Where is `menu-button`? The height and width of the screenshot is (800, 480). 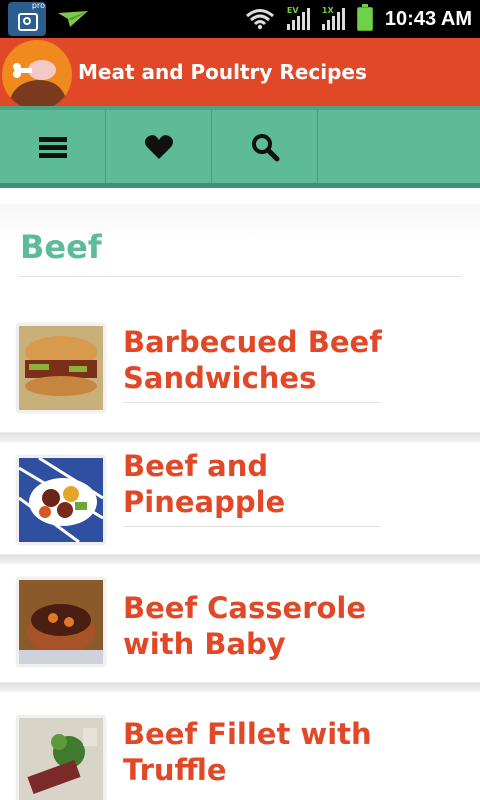
menu-button is located at coordinates (53, 146).